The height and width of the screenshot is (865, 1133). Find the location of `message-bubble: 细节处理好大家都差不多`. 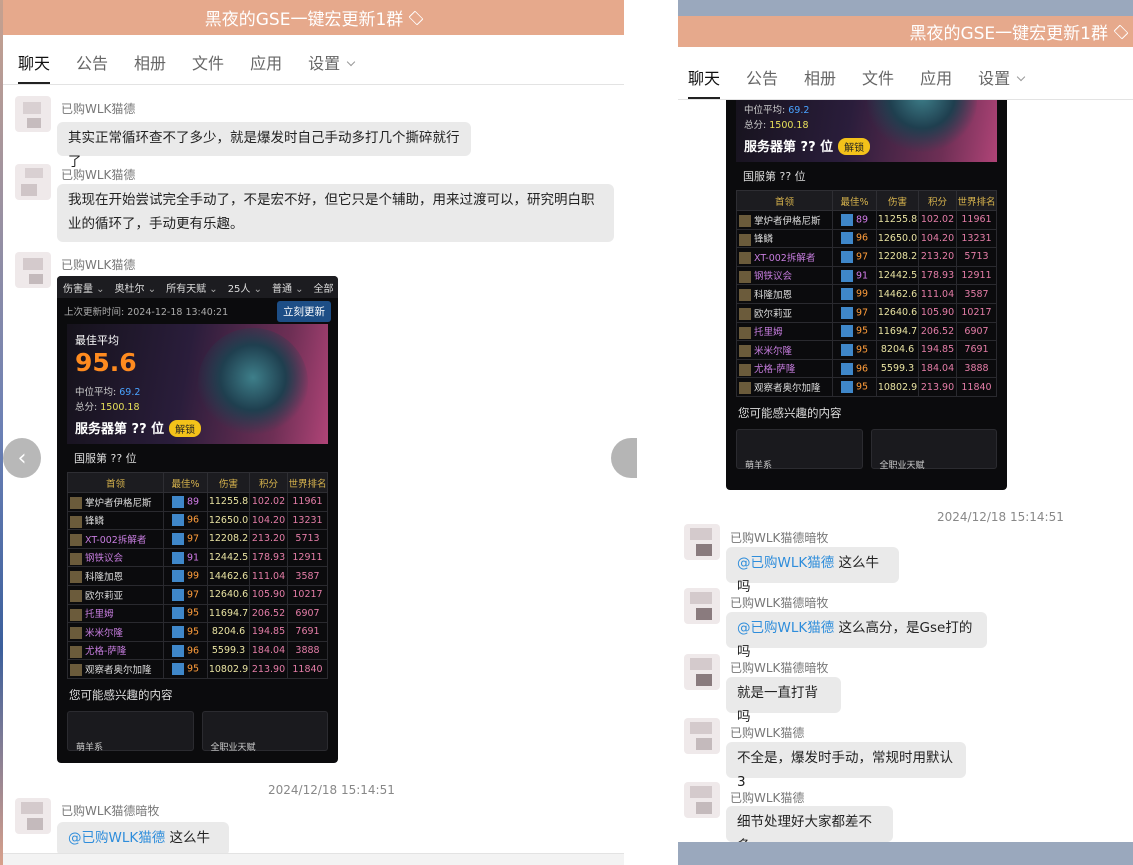

message-bubble: 细节处理好大家都差不多 is located at coordinates (809, 824).